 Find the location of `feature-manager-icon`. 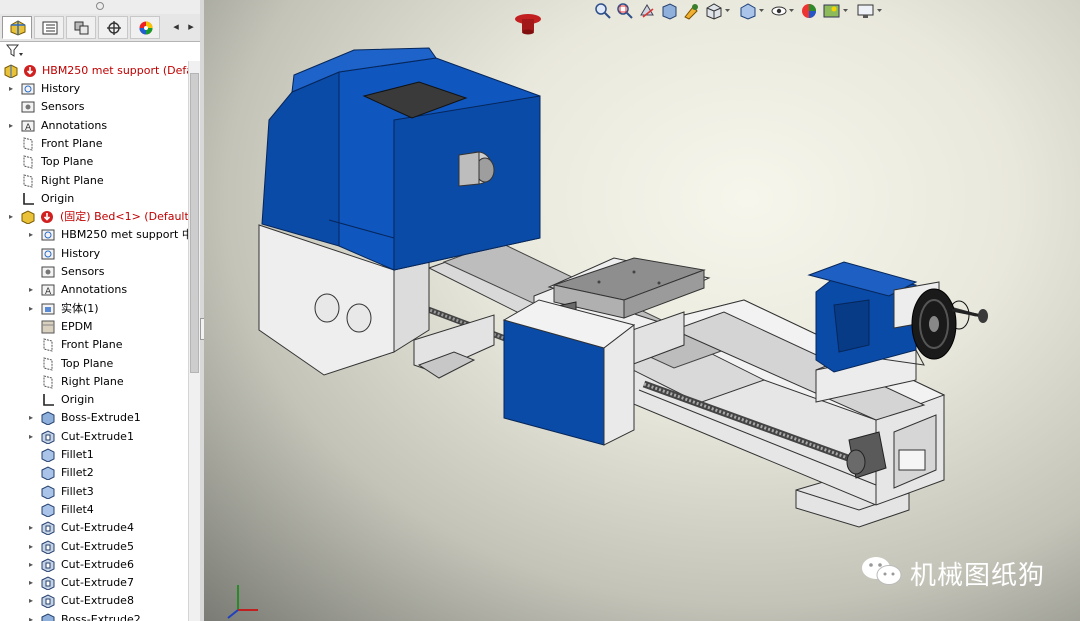

feature-manager-icon is located at coordinates (18, 28).